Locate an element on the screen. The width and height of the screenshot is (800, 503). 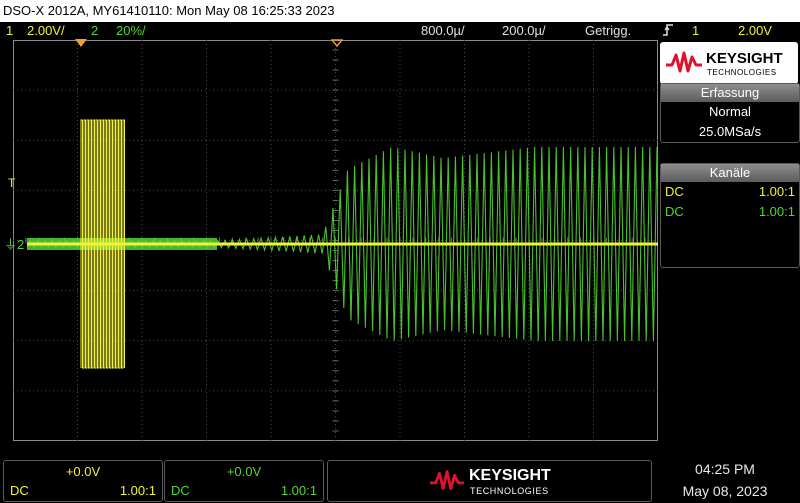
horizontal-delay: 200.0µ/ is located at coordinates (524, 30).